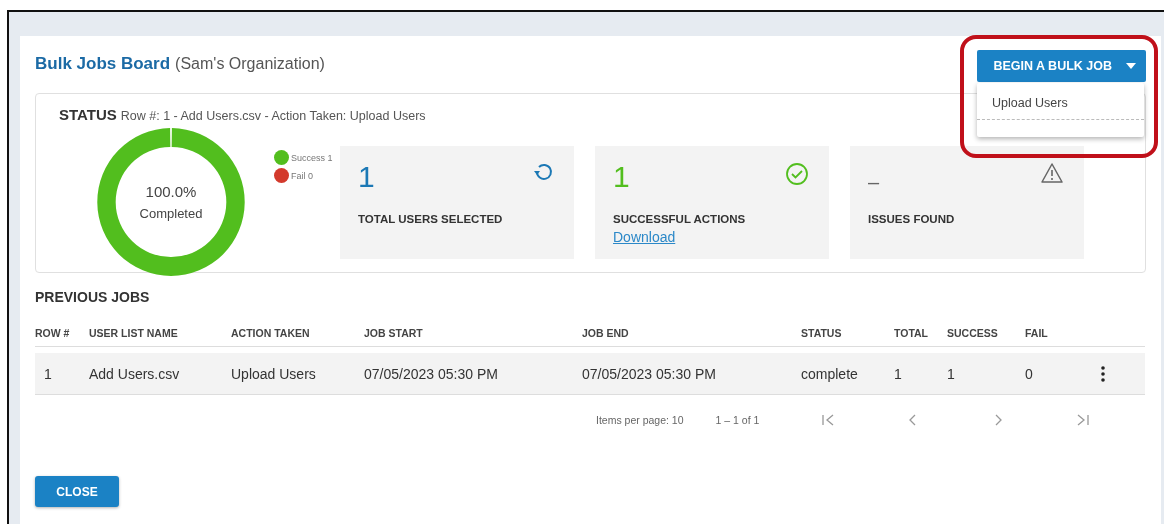 The width and height of the screenshot is (1164, 524). Describe the element at coordinates (606, 333) in the screenshot. I see `column-header: JOB END` at that location.